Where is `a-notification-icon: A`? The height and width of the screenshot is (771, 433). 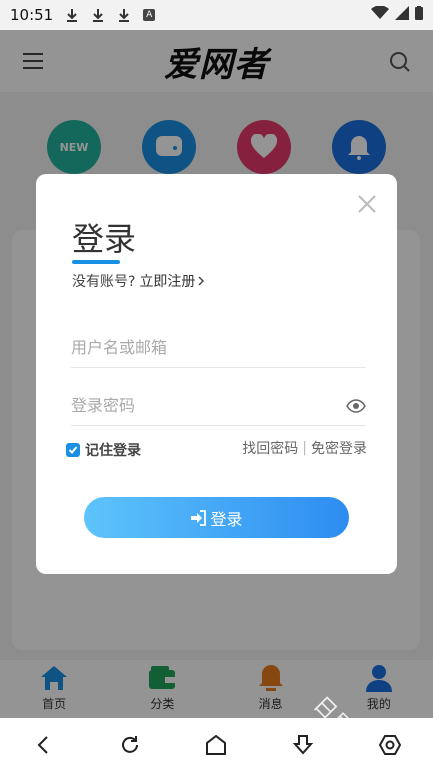
a-notification-icon: A is located at coordinates (149, 15).